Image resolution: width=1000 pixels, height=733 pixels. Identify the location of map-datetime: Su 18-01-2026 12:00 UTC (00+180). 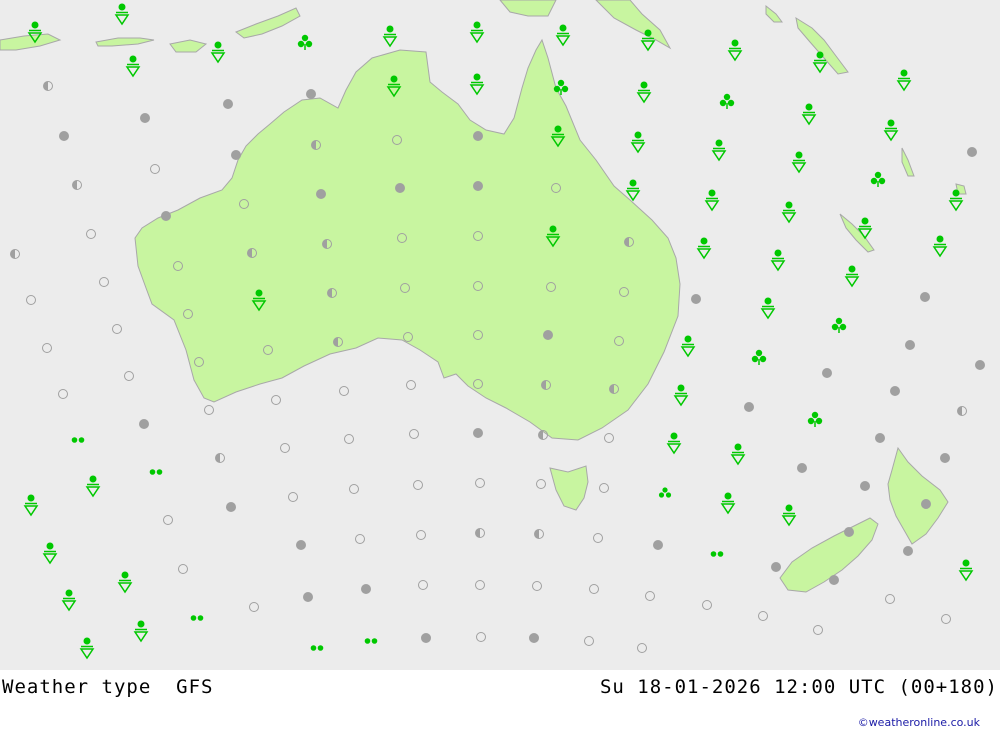
(798, 687).